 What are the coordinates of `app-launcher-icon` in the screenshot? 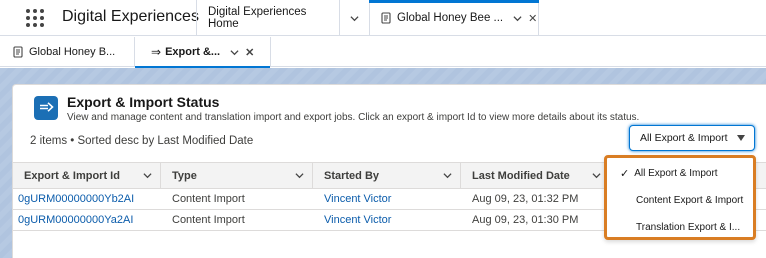 It's located at (35, 18).